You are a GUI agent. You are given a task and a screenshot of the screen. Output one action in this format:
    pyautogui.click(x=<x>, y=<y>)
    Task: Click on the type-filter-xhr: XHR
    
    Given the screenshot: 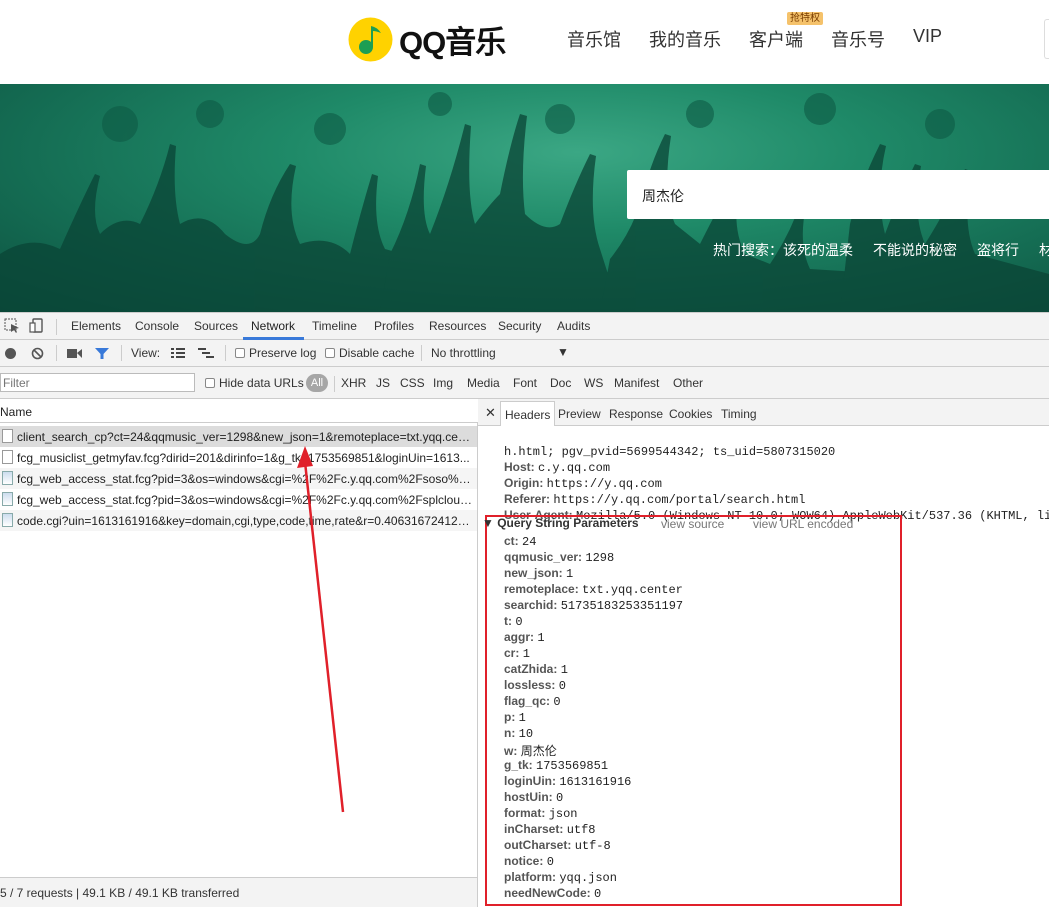 What is the action you would take?
    pyautogui.click(x=353, y=383)
    